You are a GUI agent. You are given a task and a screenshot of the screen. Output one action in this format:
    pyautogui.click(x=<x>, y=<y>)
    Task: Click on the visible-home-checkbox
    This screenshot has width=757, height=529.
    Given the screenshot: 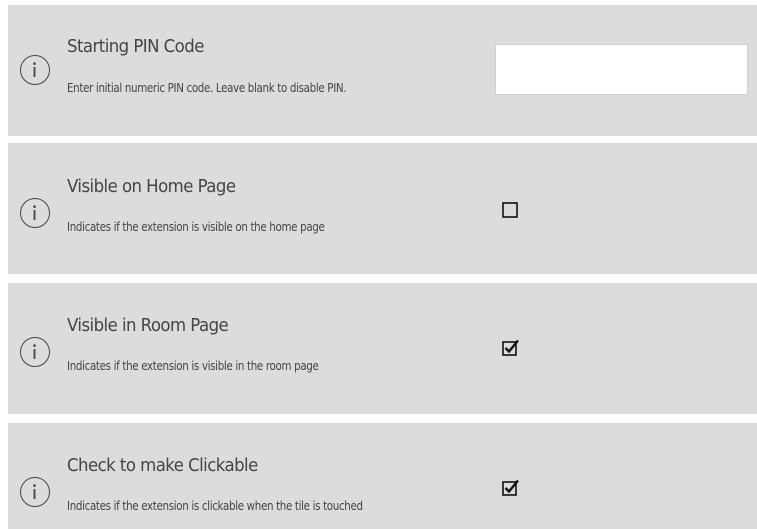 What is the action you would take?
    pyautogui.click(x=511, y=211)
    